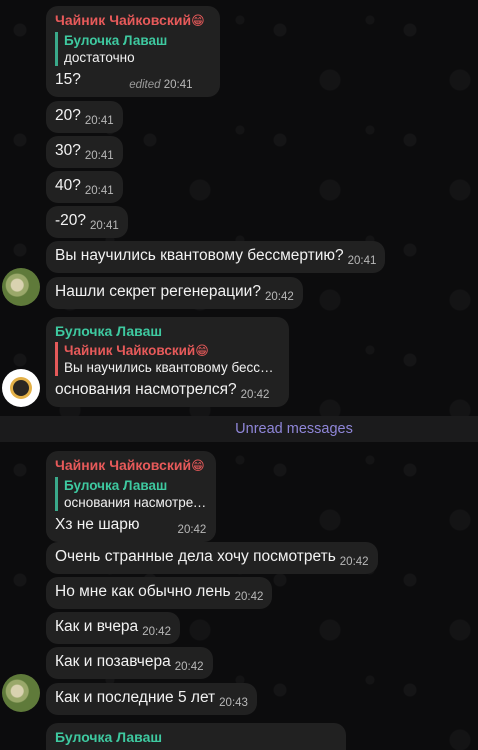 The width and height of the screenshot is (478, 750). What do you see at coordinates (199, 255) in the screenshot?
I see `message-text: Вы научились квантовому бессмертию?` at bounding box center [199, 255].